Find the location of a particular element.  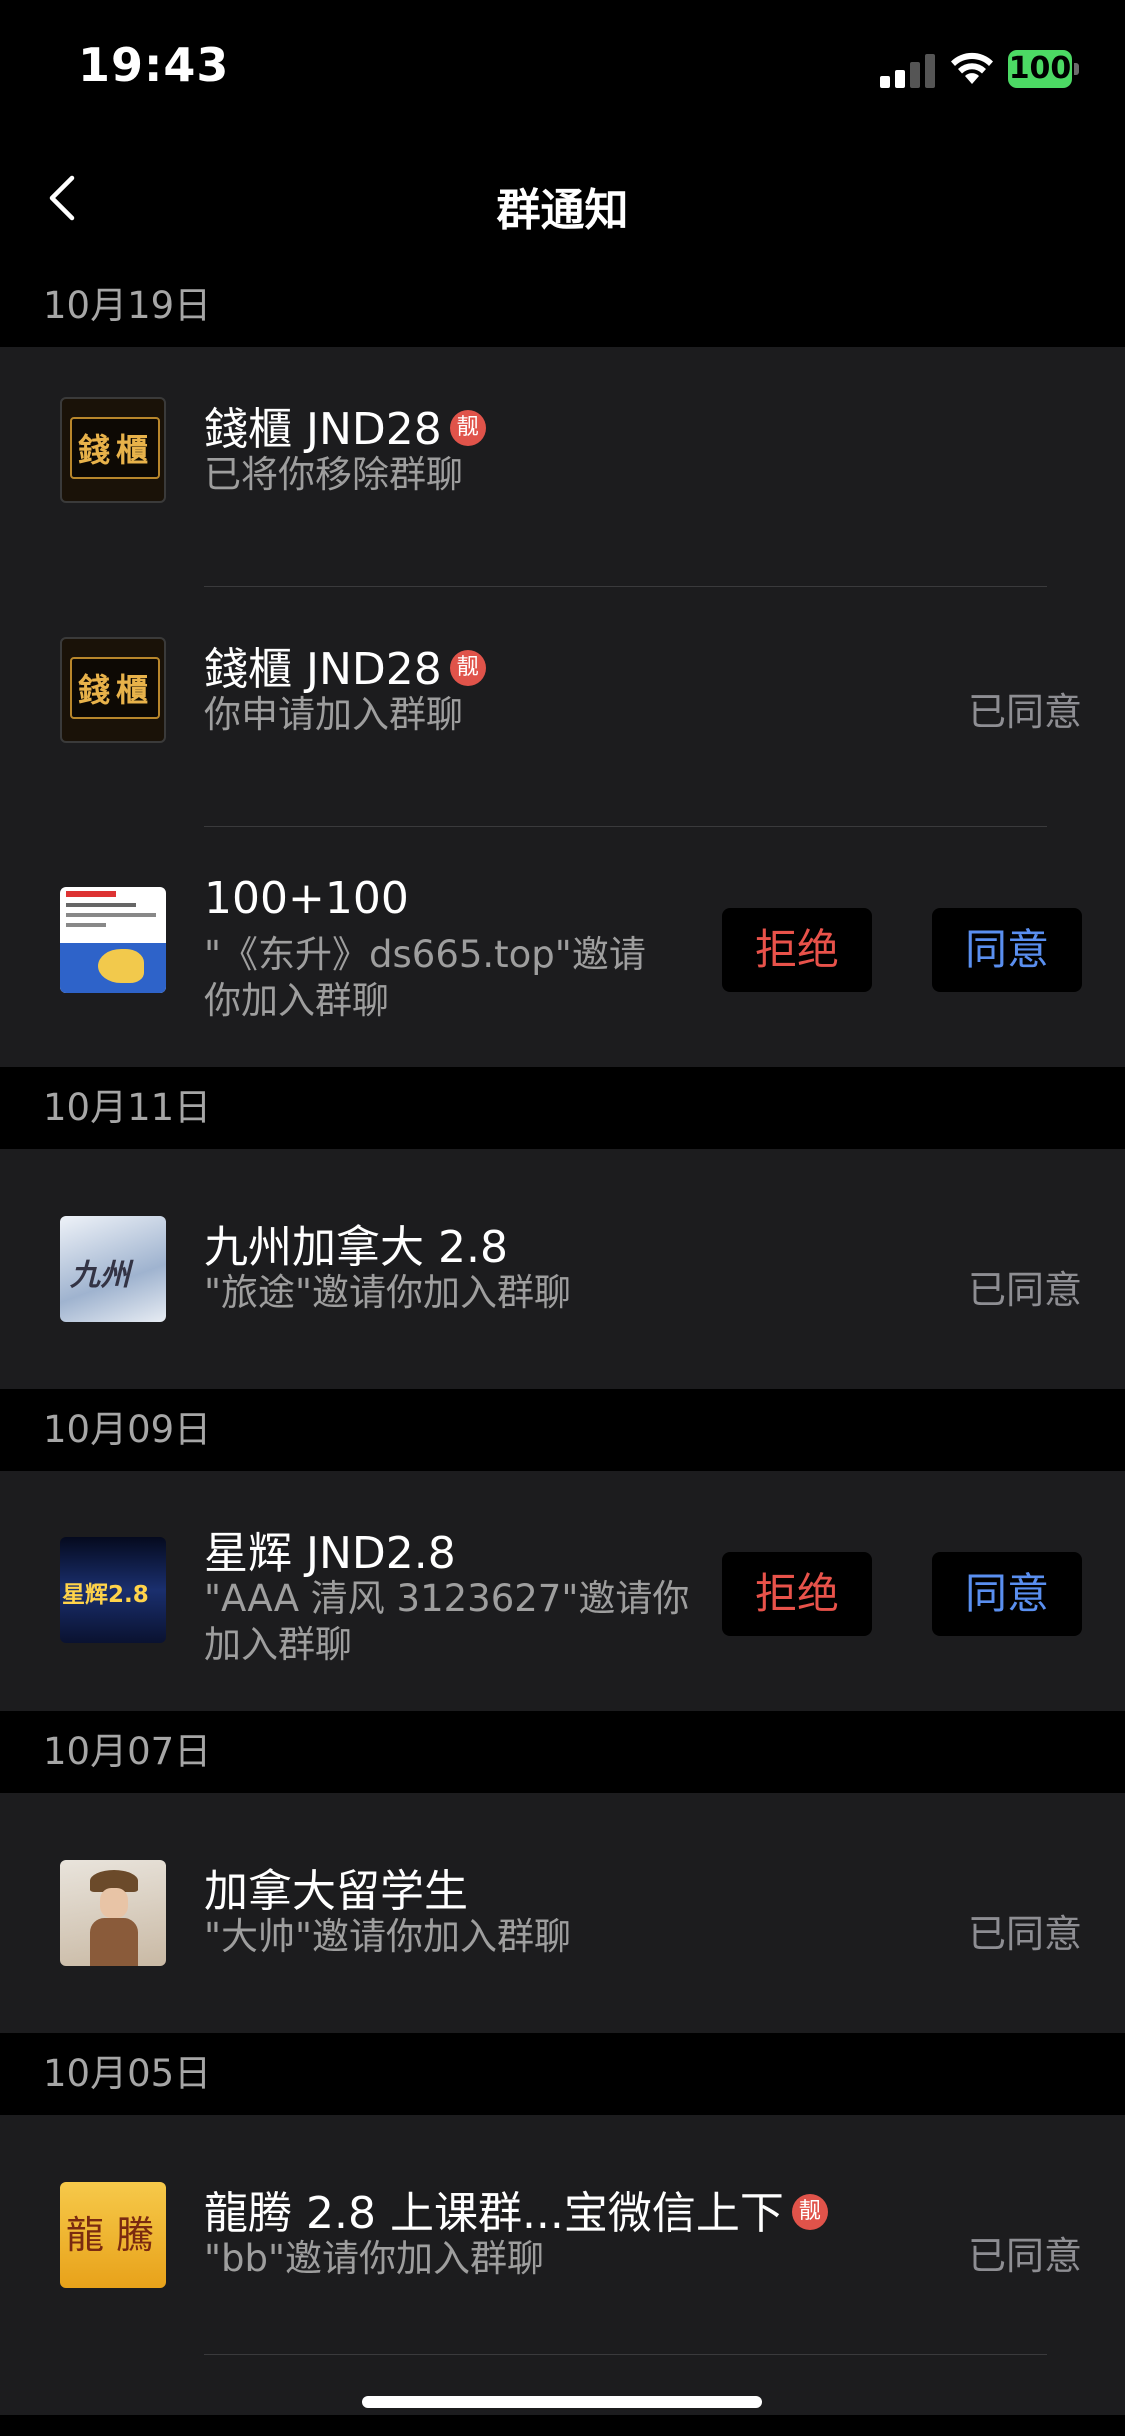

list-item: 100+100 "《东升》ds665.top"邀请 你加入群聊 拒绝 同意 is located at coordinates (562, 947).